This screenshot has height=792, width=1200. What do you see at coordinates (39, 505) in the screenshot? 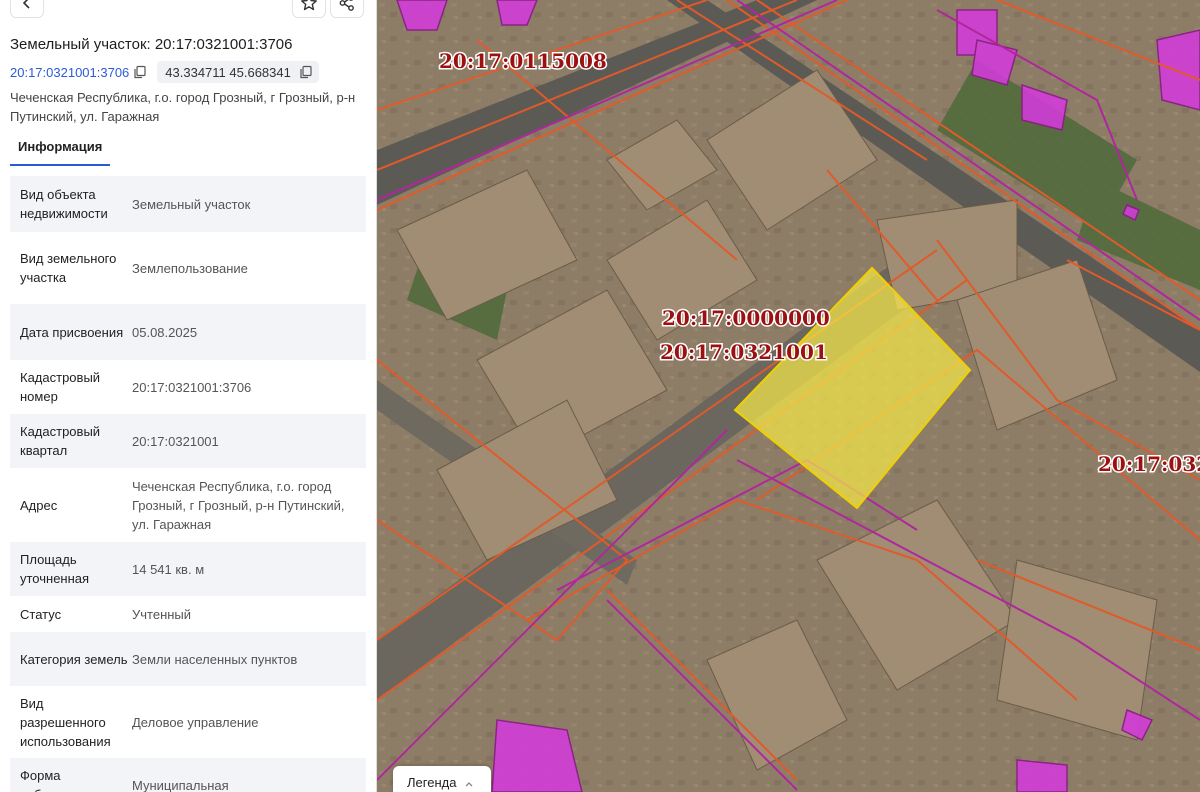
I see `property-label: Адрес` at bounding box center [39, 505].